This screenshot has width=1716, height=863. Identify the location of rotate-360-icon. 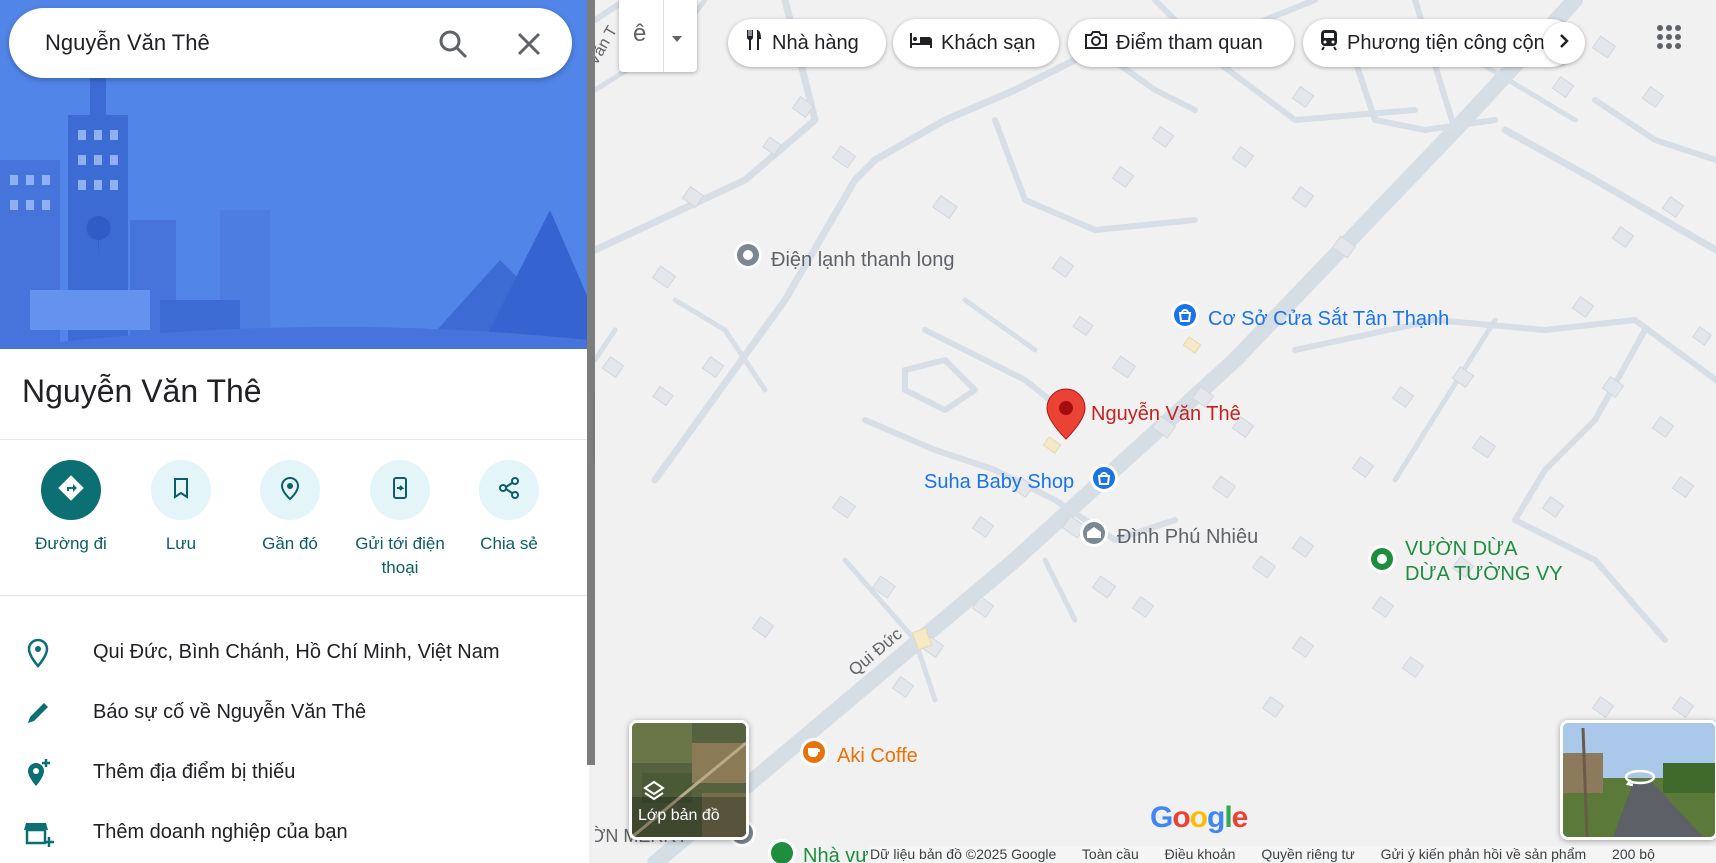
(1640, 779).